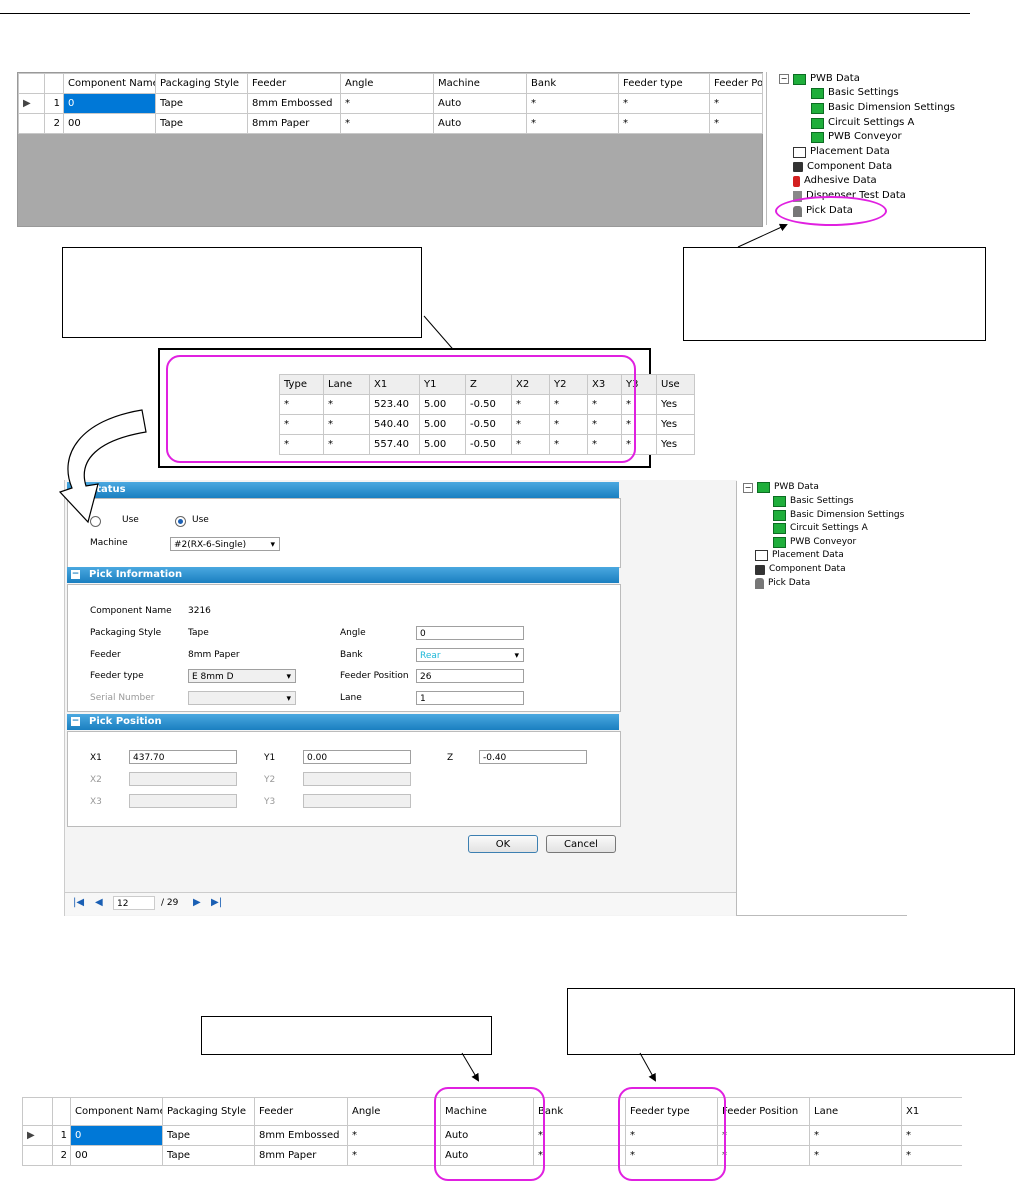  Describe the element at coordinates (357, 801) in the screenshot. I see `y3-input` at that location.